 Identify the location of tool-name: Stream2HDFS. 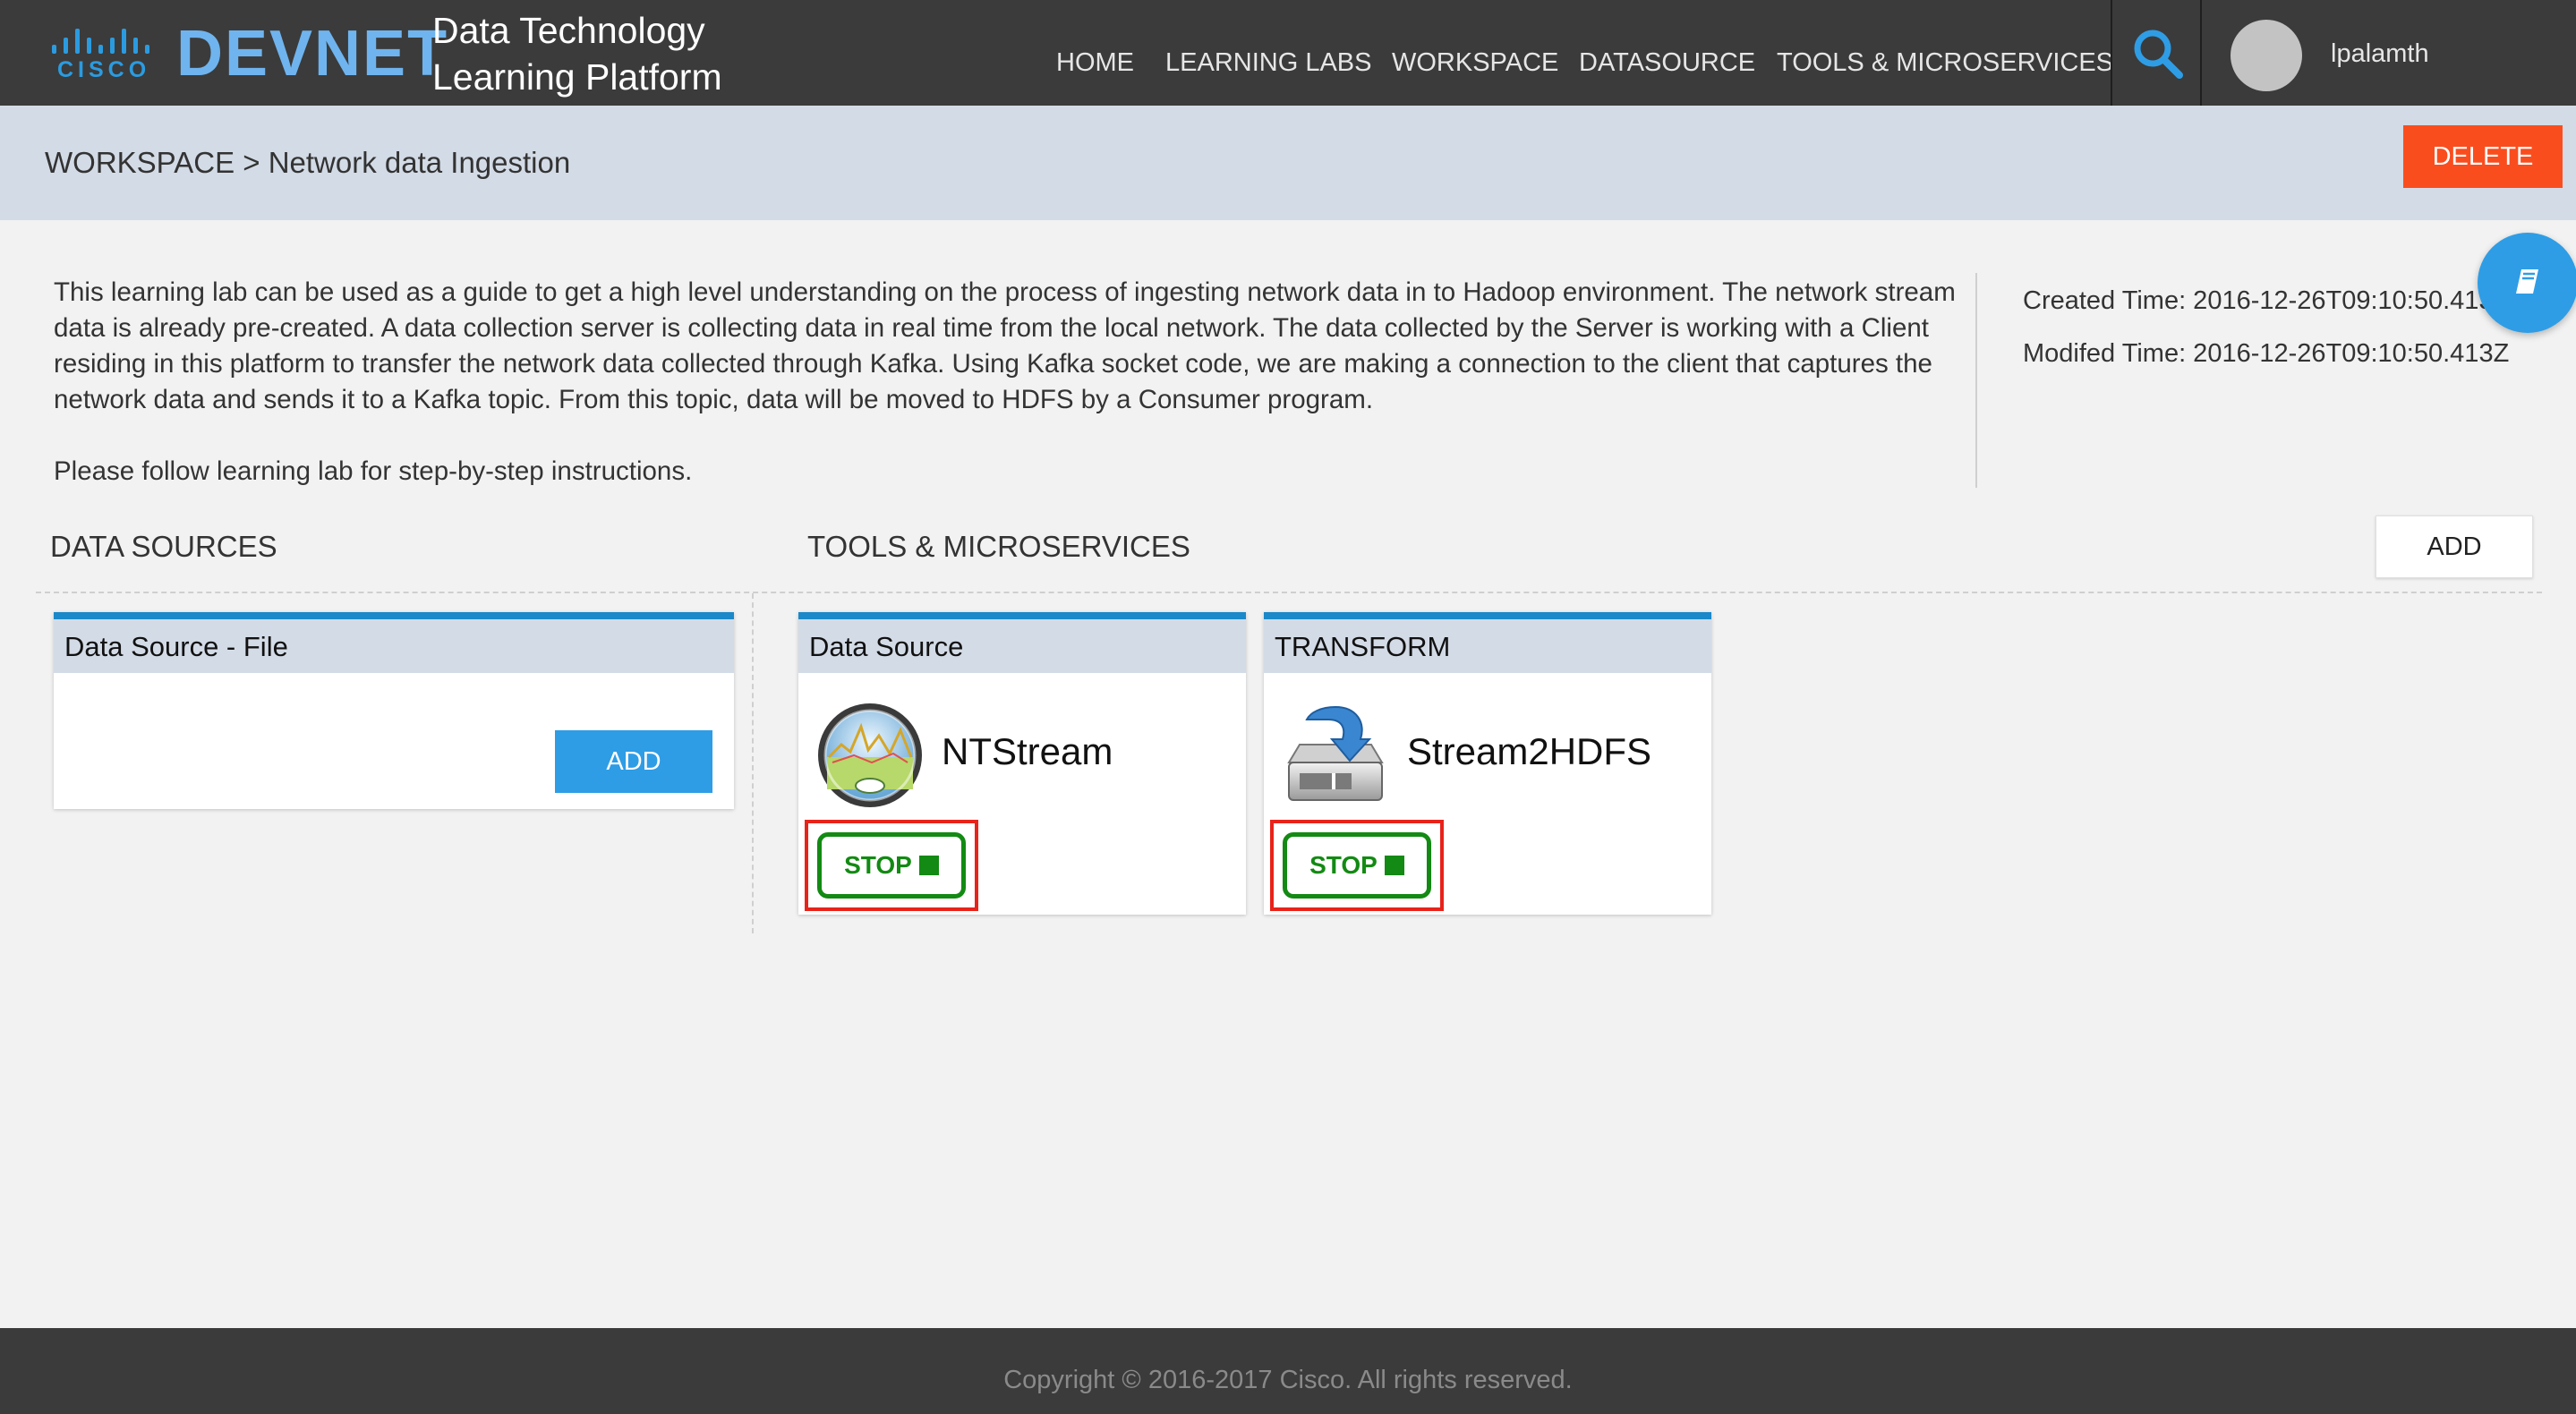
(1529, 751).